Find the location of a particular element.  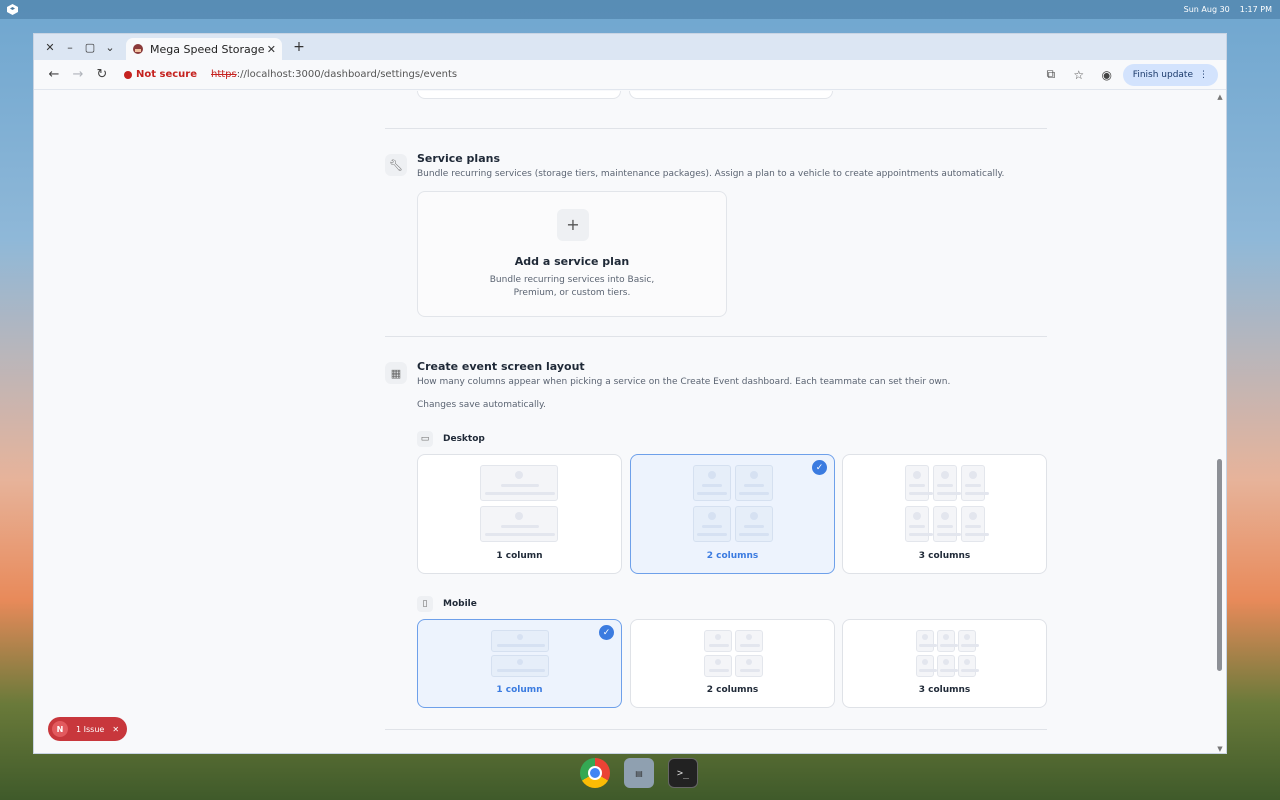

tab-strip: ✕ – ▢ ⌄ Mega Speed Storage ✕ + is located at coordinates (630, 47).